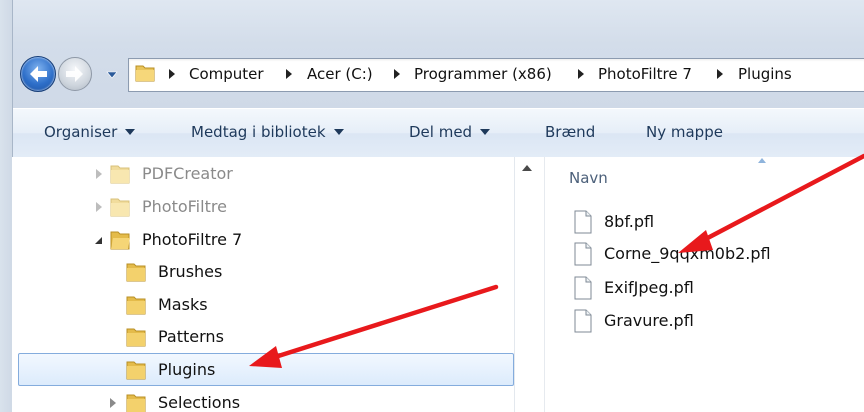 Image resolution: width=864 pixels, height=412 pixels. What do you see at coordinates (112, 75) in the screenshot?
I see `recent-pages-dropdown-icon` at bounding box center [112, 75].